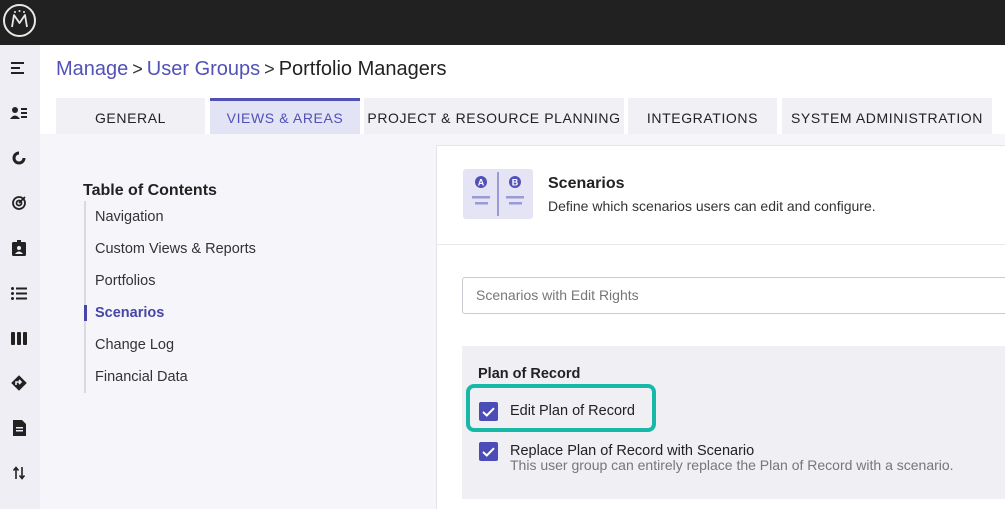  Describe the element at coordinates (20, 277) in the screenshot. I see `left-icon-rail` at that location.